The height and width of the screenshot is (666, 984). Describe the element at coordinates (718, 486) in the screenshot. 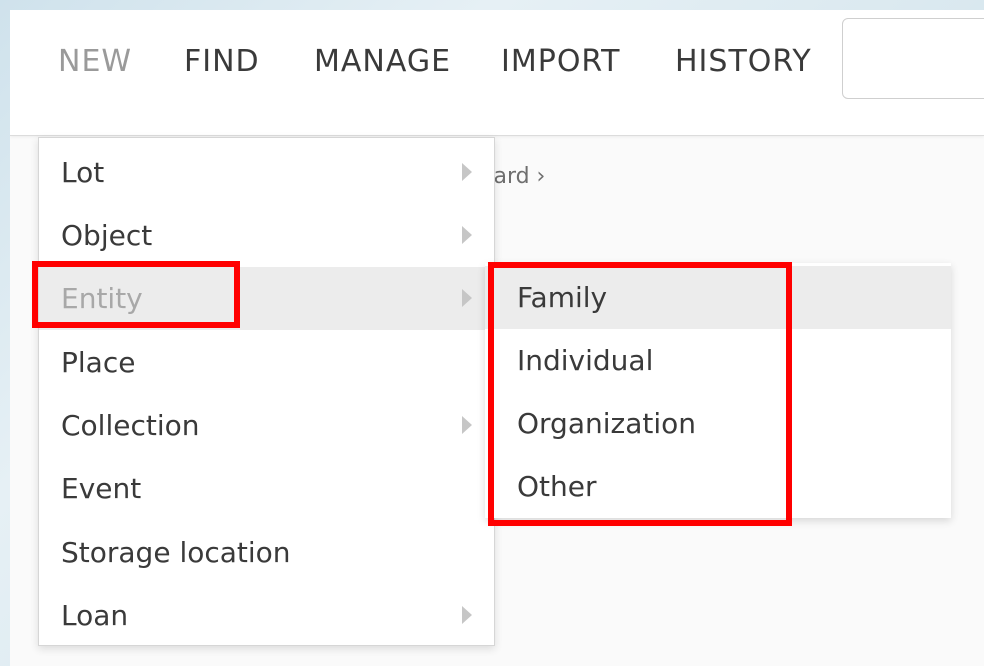

I see `submenu-item-other: Other` at that location.